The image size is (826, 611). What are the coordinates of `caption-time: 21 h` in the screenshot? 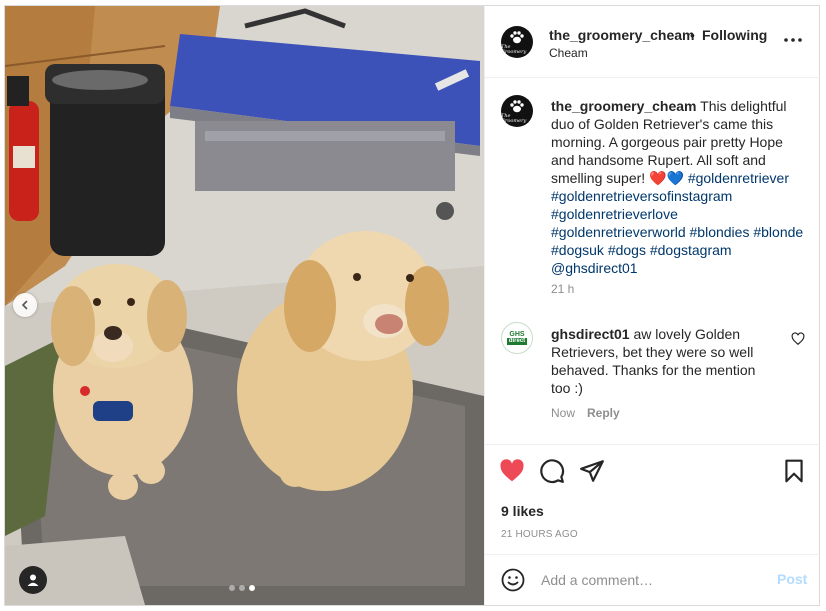 It's located at (562, 289).